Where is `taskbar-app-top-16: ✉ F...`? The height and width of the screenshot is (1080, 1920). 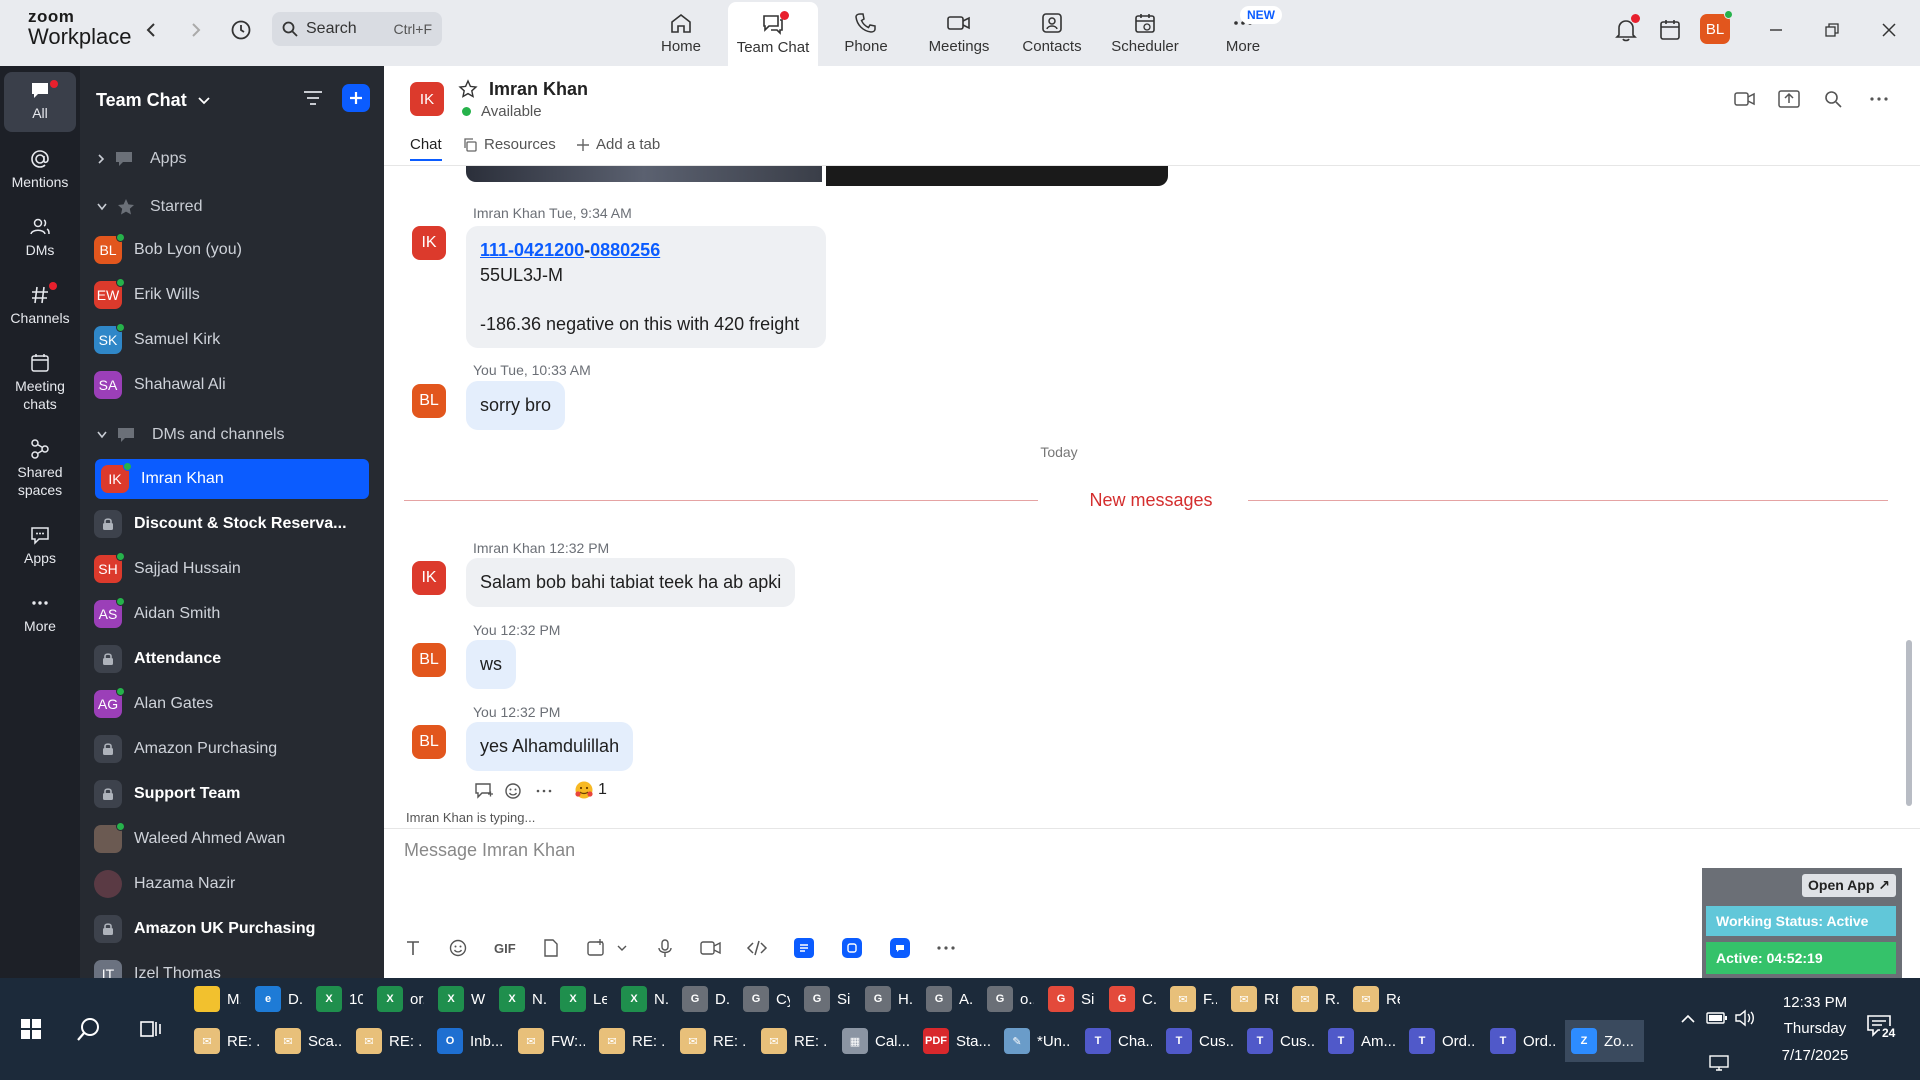 taskbar-app-top-16: ✉ F... is located at coordinates (1193, 999).